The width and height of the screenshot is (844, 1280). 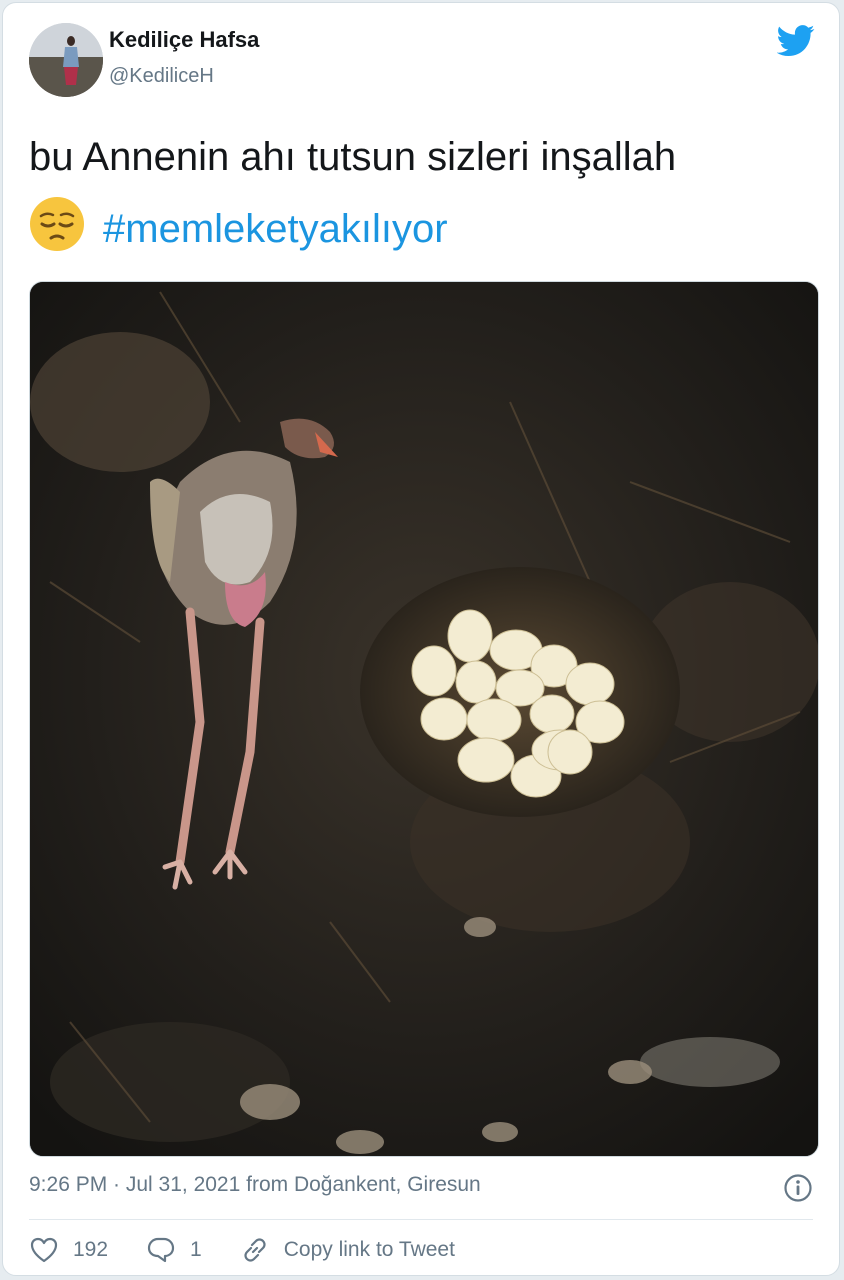 What do you see at coordinates (369, 1249) in the screenshot?
I see `copy-link-label: Copy link to Tweet` at bounding box center [369, 1249].